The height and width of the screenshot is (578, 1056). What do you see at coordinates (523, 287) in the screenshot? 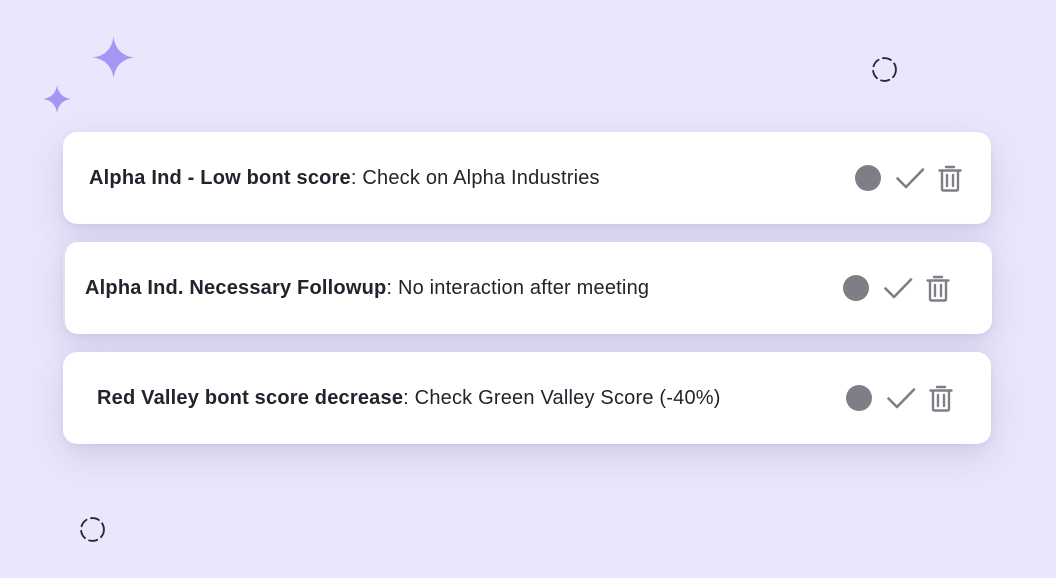
I see `task-description: No interaction after meeting` at bounding box center [523, 287].